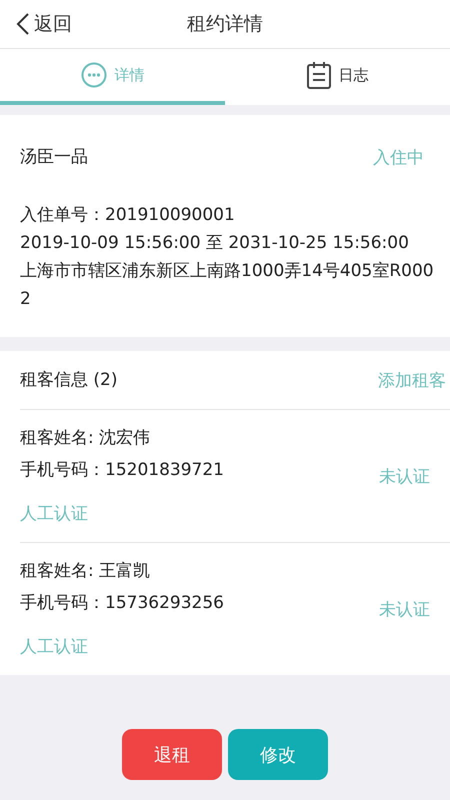  What do you see at coordinates (85, 571) in the screenshot?
I see `tenant-name: 租客姓名: 王富凯` at bounding box center [85, 571].